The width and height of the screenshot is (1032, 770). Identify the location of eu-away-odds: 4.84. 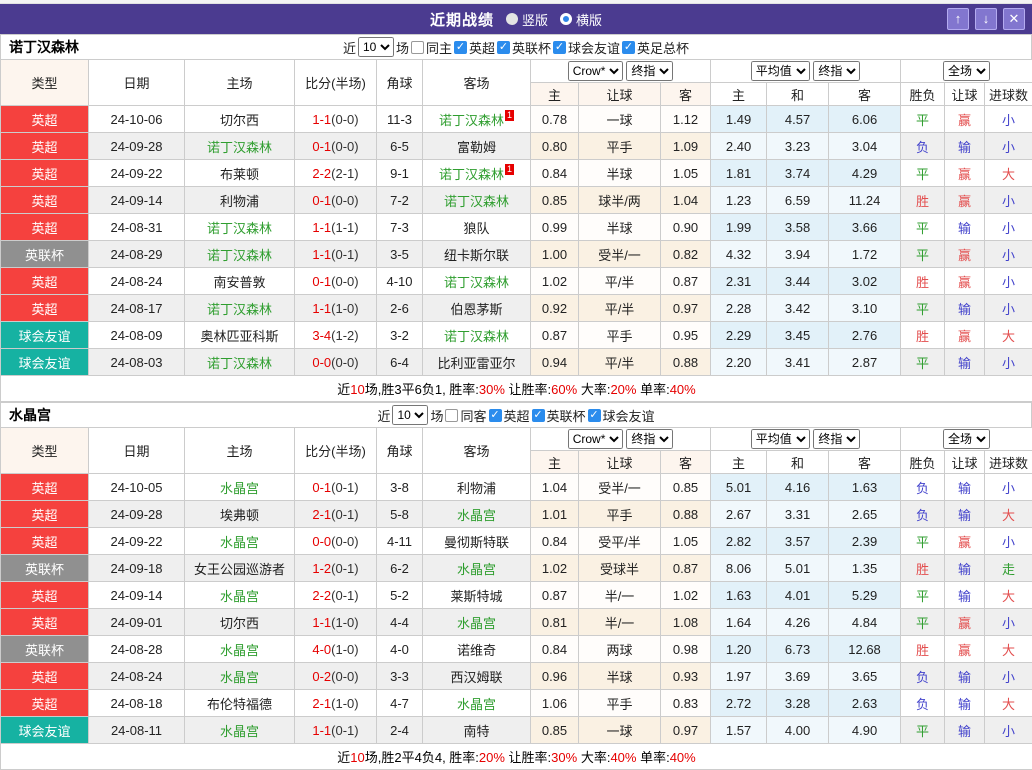
(865, 622).